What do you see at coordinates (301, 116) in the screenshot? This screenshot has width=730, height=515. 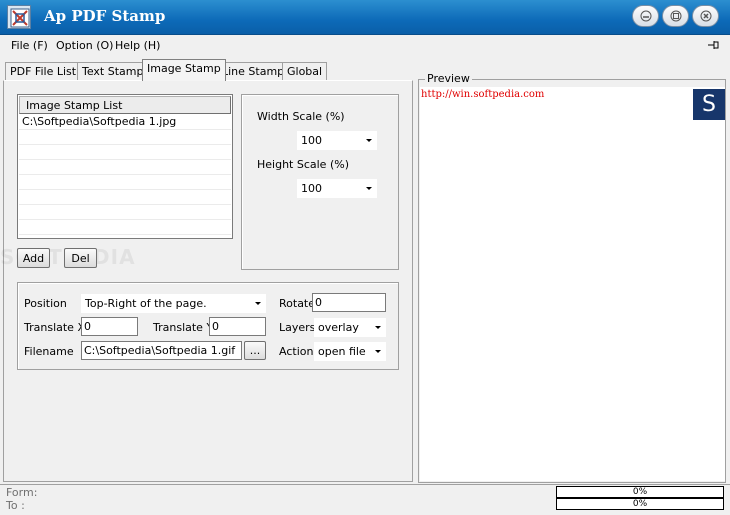 I see `width-scale-label: Width Scale (%)` at bounding box center [301, 116].